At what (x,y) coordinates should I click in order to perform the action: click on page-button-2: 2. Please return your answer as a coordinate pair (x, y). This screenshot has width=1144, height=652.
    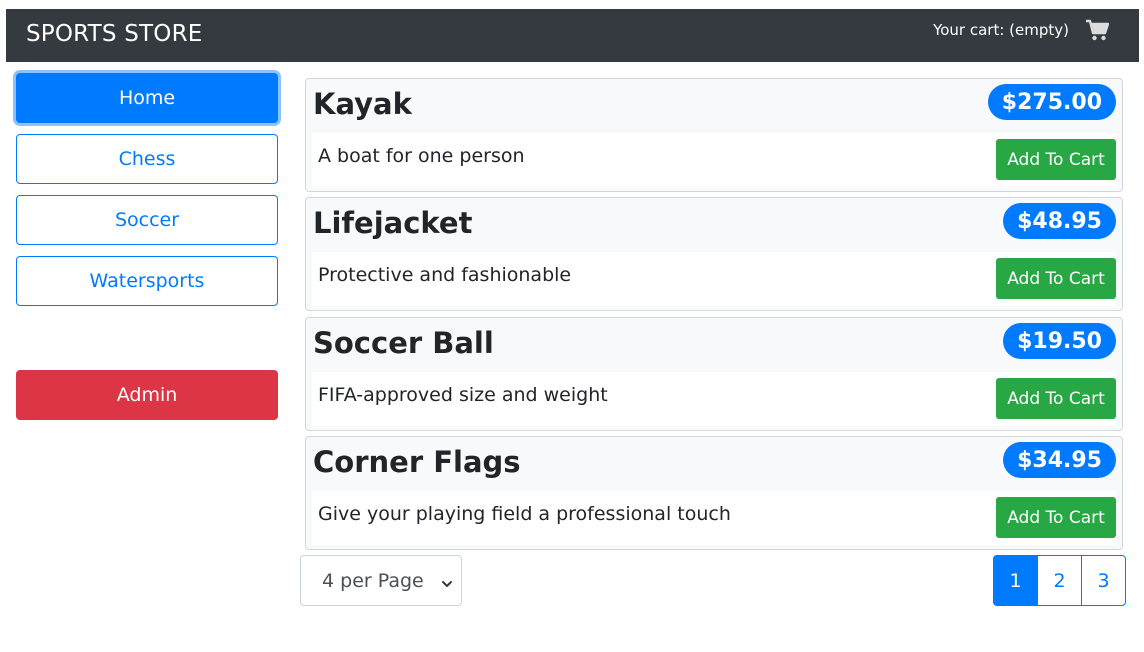
    Looking at the image, I should click on (1059, 580).